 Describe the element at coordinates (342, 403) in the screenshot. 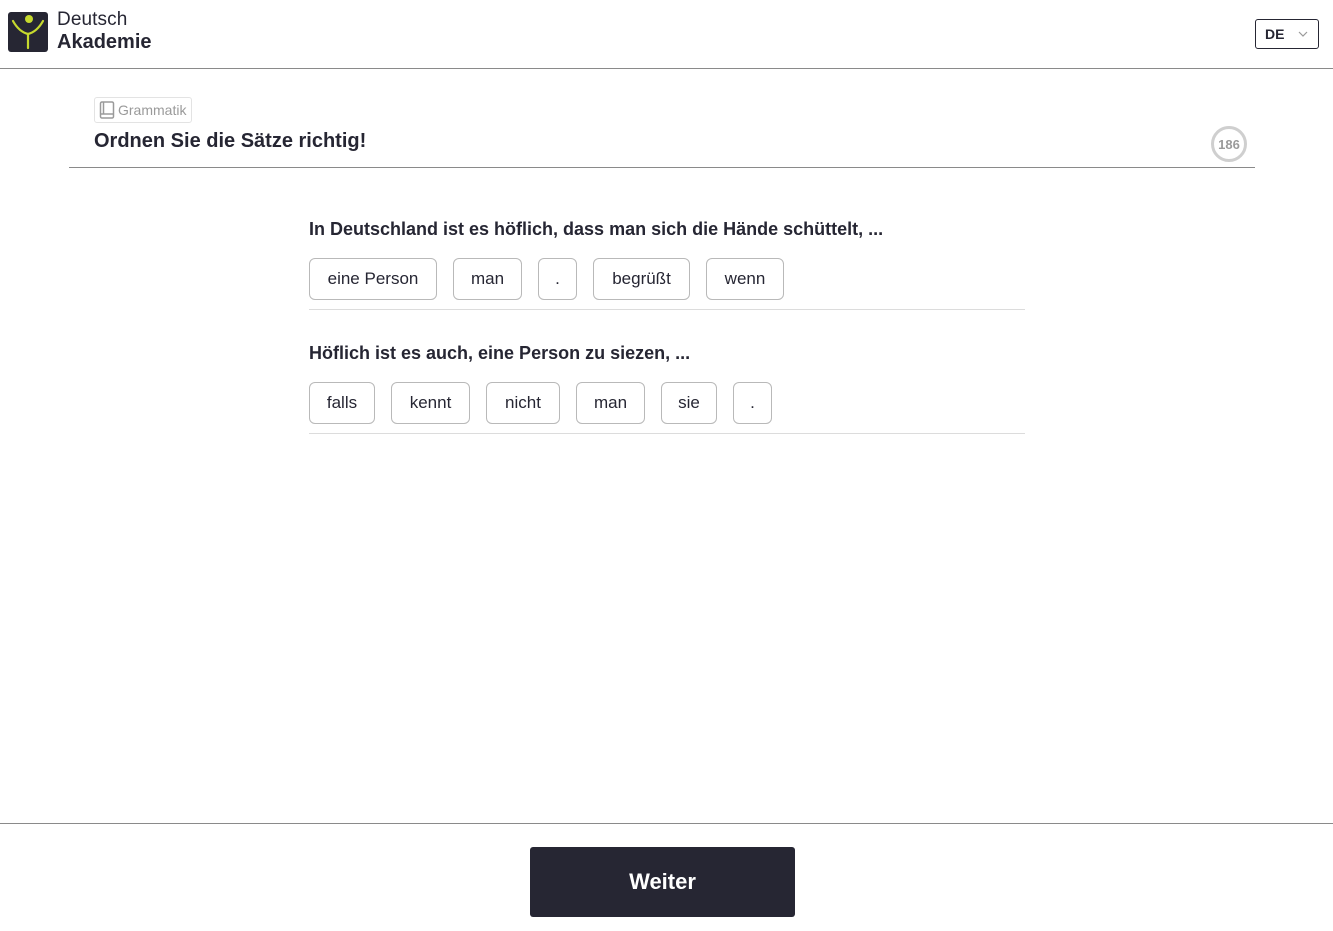

I see `word-chip: falls` at that location.